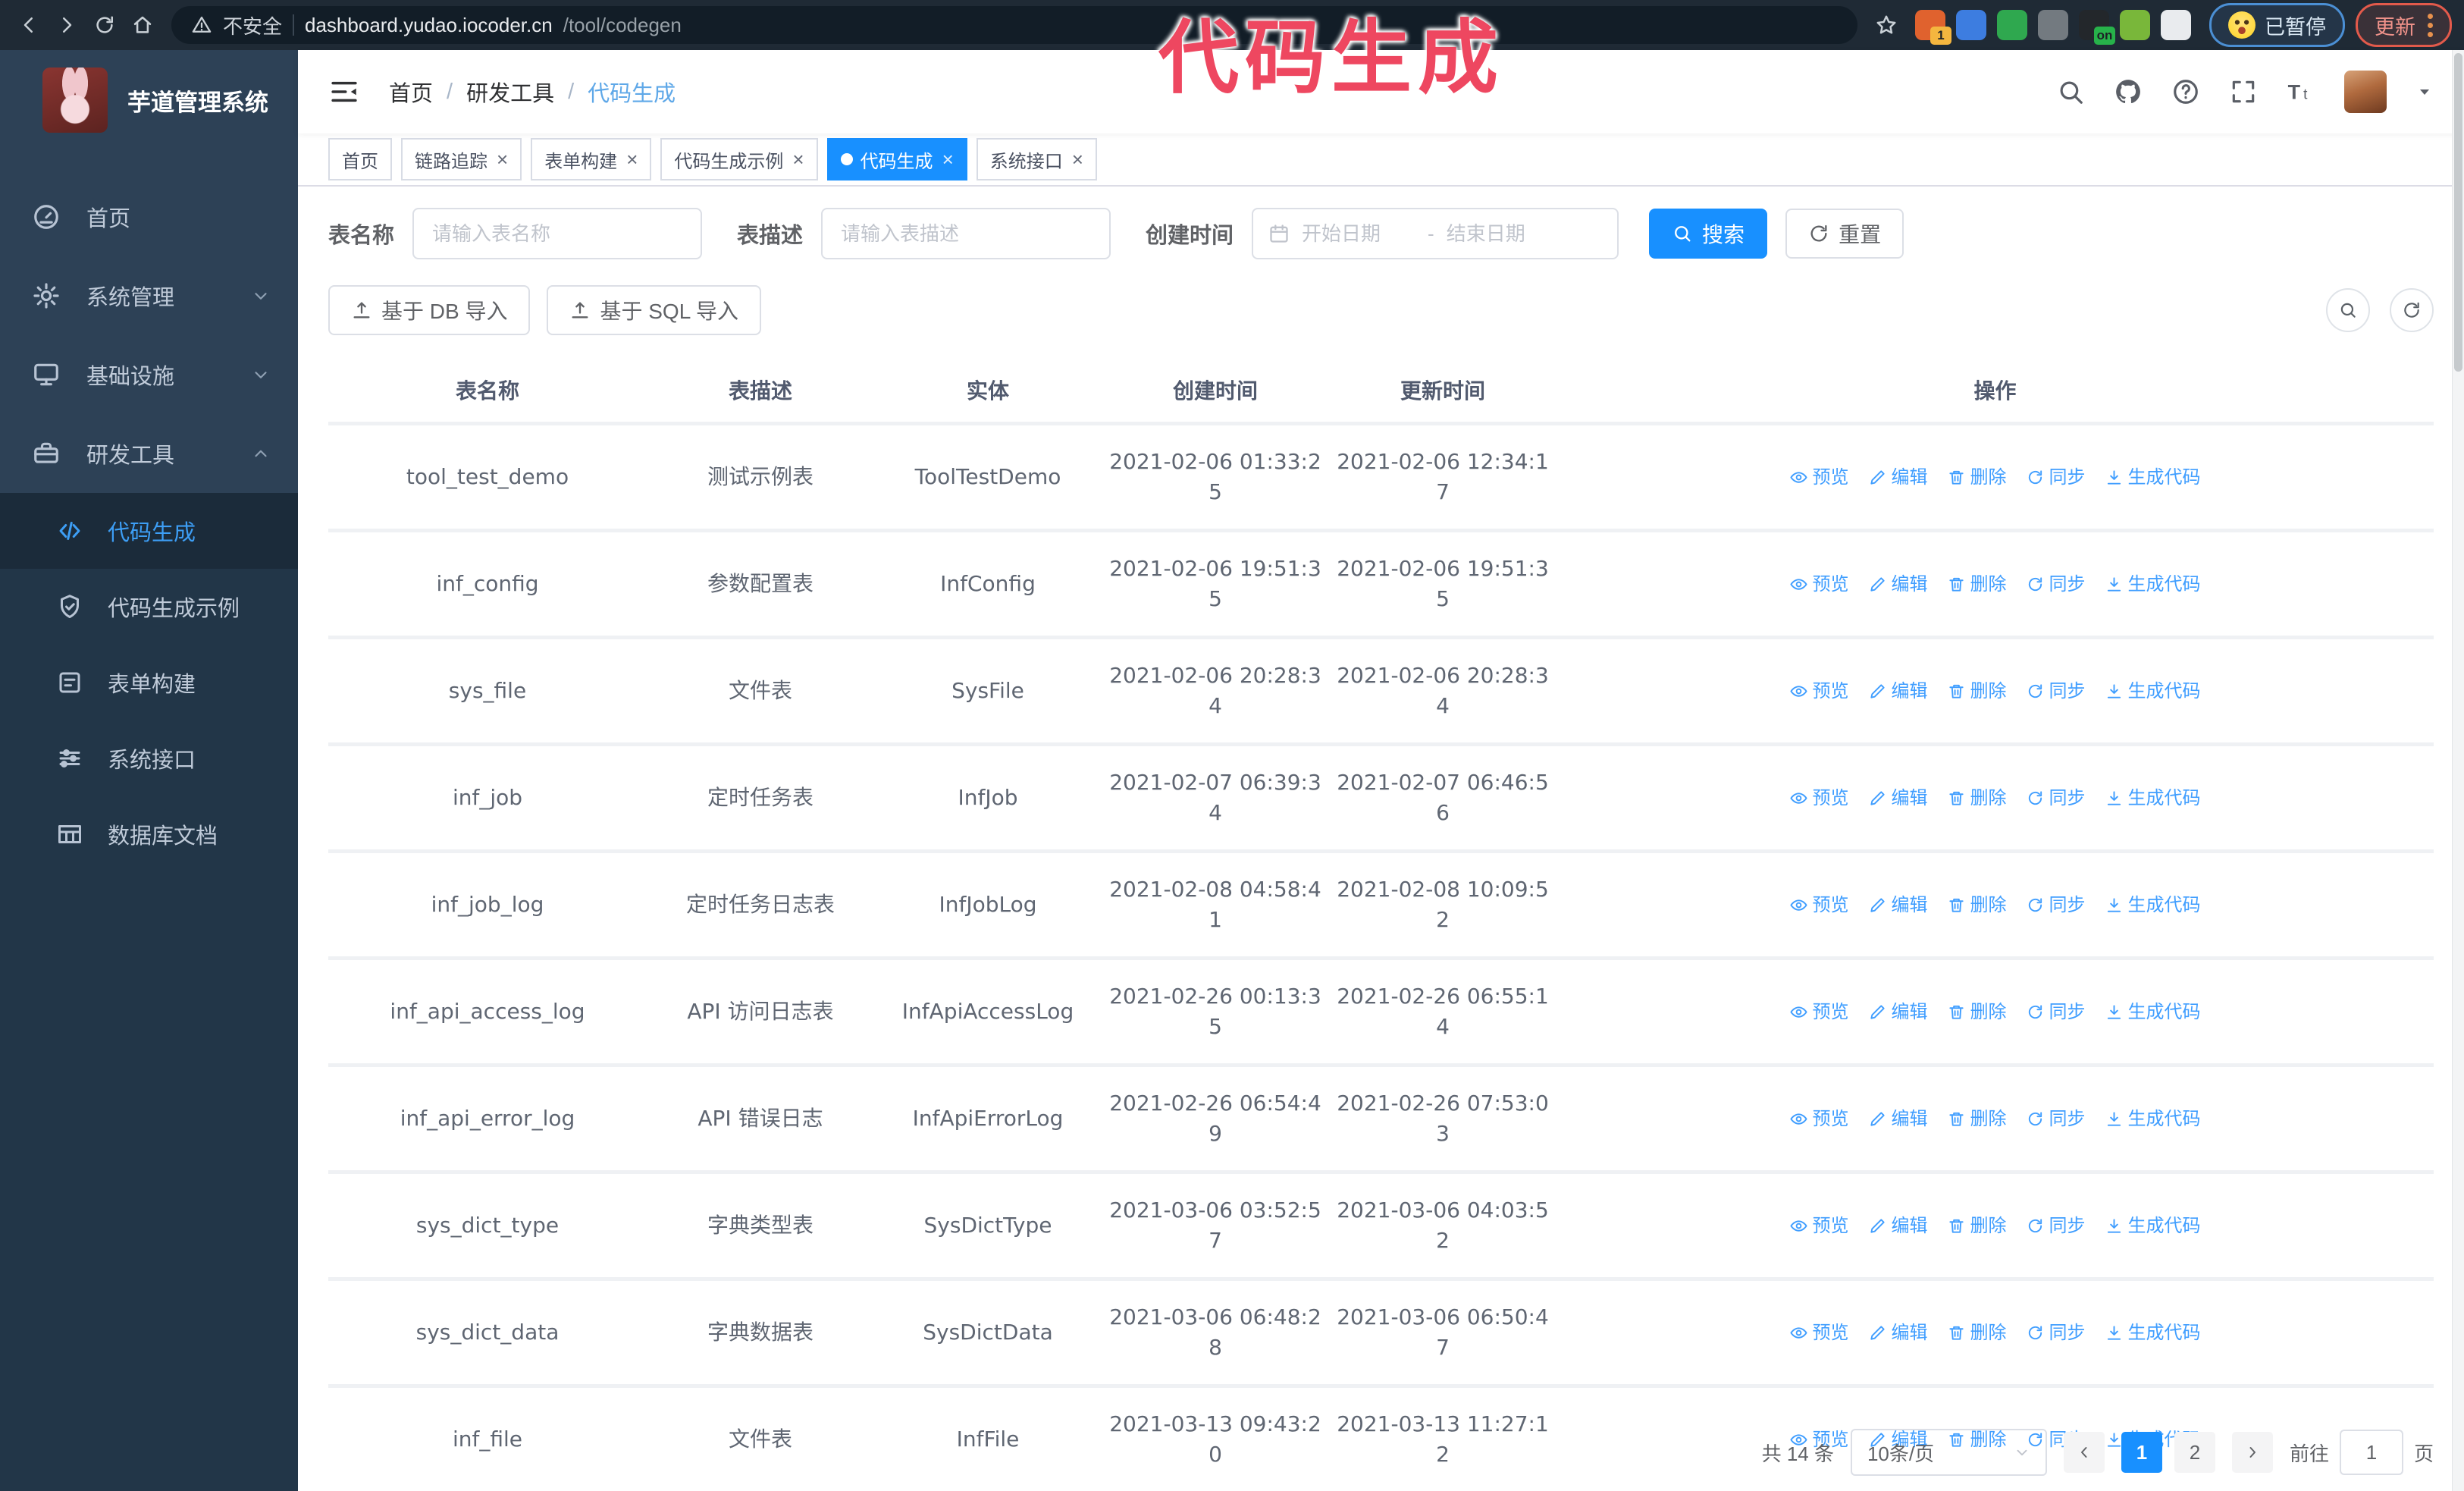 The height and width of the screenshot is (1491, 2464). Describe the element at coordinates (429, 310) in the screenshot. I see `import-db-button: 基于 DB 导入` at that location.